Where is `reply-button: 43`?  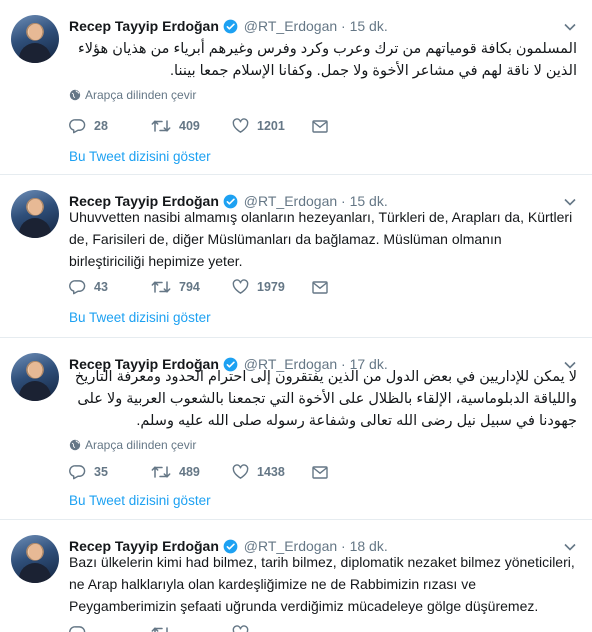
reply-button: 43 is located at coordinates (88, 287).